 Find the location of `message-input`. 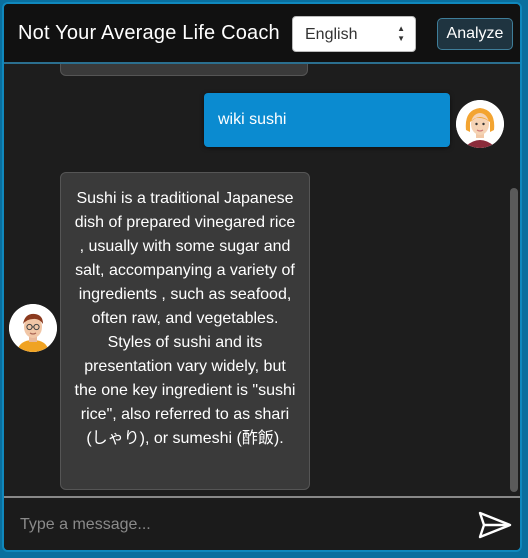

message-input is located at coordinates (240, 525).